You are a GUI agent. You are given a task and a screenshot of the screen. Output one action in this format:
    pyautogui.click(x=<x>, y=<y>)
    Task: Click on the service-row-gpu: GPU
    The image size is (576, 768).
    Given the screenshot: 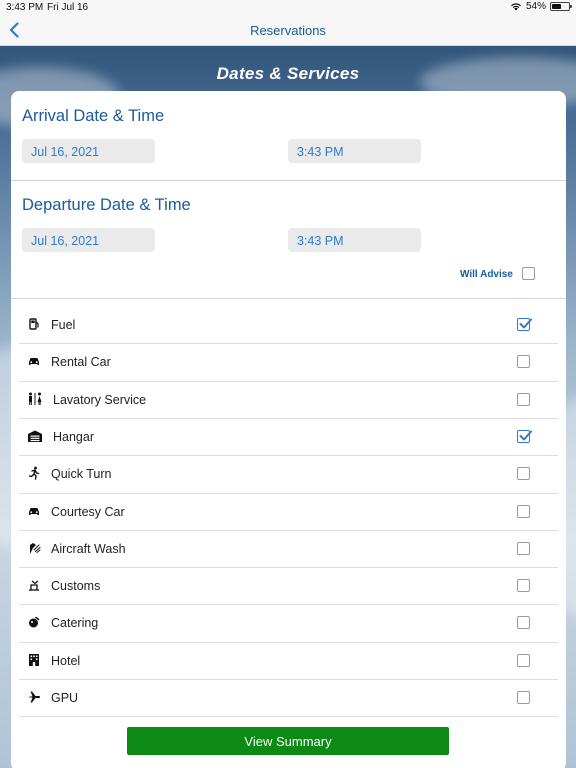 What is the action you would take?
    pyautogui.click(x=288, y=697)
    